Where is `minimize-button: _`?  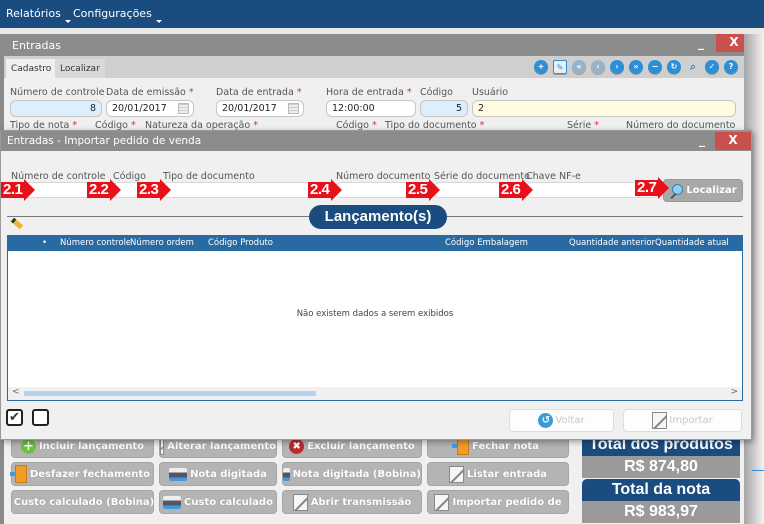
minimize-button: _ is located at coordinates (701, 44).